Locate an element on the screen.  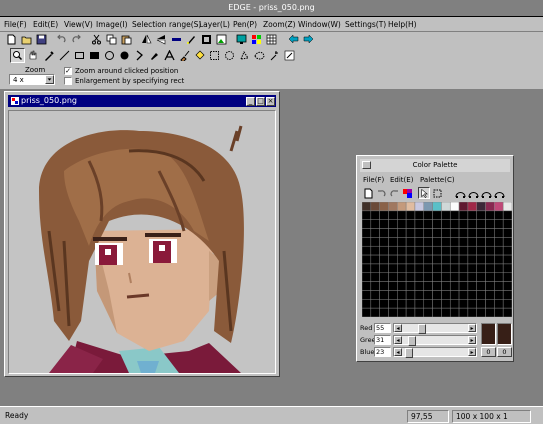
filled-circle-icon is located at coordinates (124, 55).